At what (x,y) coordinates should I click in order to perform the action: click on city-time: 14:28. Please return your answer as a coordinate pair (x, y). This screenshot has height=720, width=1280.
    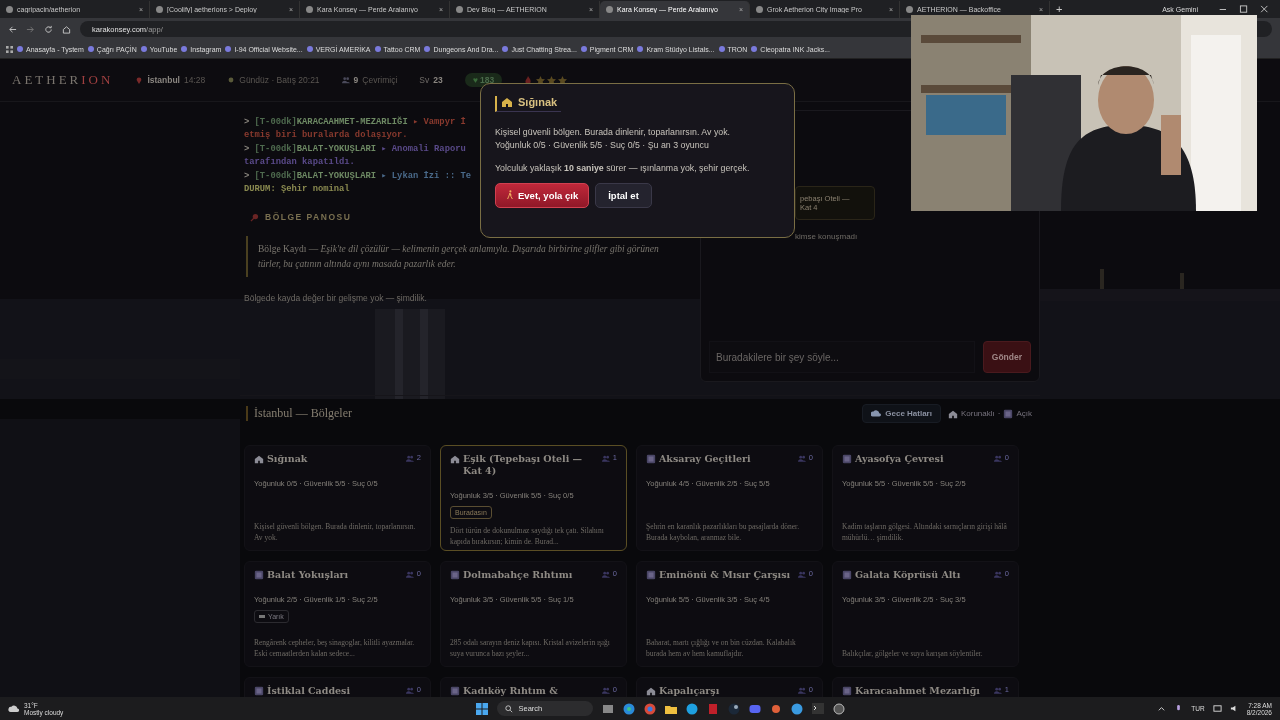
    Looking at the image, I should click on (195, 80).